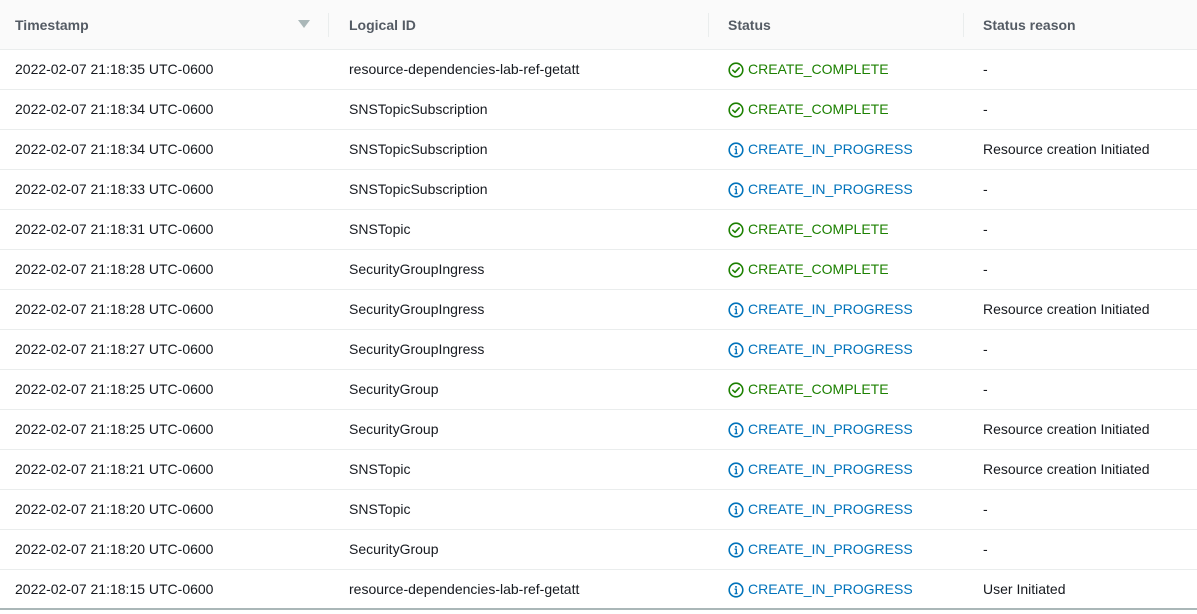  I want to click on timestamp-cell: 2022-02-07 21:18:35 UTC-0600, so click(114, 69).